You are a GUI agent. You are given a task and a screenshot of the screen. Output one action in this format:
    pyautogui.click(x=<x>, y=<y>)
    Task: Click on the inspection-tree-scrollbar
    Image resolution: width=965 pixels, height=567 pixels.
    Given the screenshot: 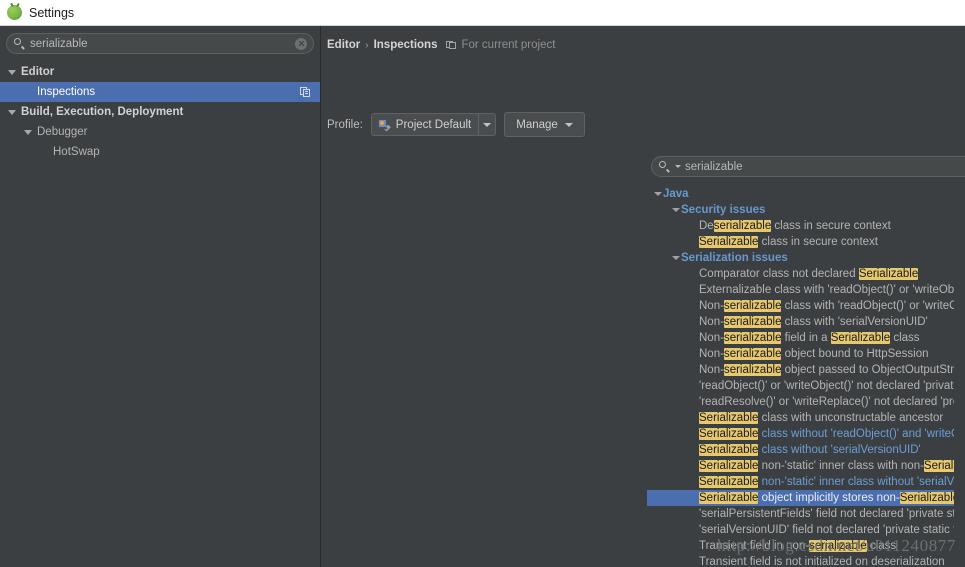 What is the action you would take?
    pyautogui.click(x=959, y=376)
    